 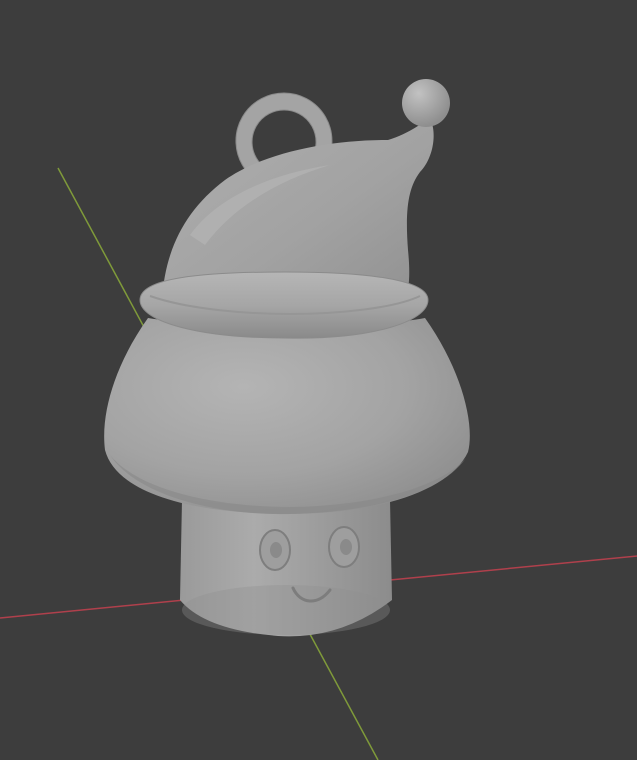 What do you see at coordinates (276, 550) in the screenshot?
I see `left-pupil` at bounding box center [276, 550].